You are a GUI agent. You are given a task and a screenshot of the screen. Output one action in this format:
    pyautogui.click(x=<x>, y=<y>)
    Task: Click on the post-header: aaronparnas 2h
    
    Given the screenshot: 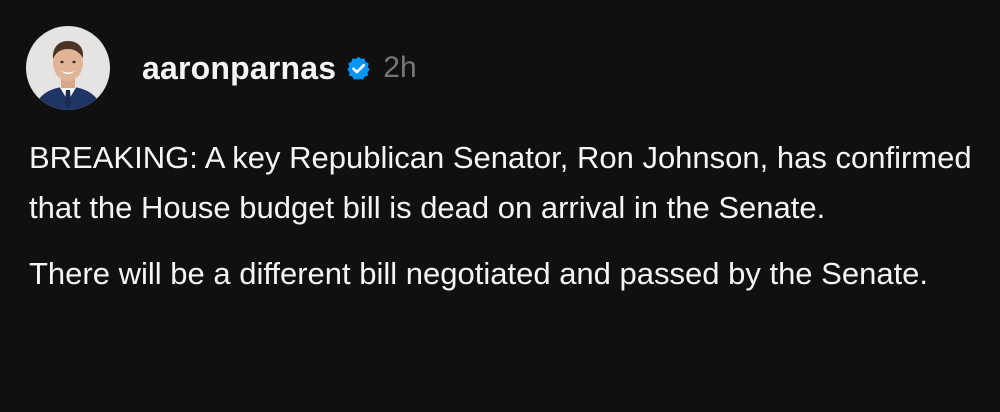 What is the action you would take?
    pyautogui.click(x=221, y=68)
    